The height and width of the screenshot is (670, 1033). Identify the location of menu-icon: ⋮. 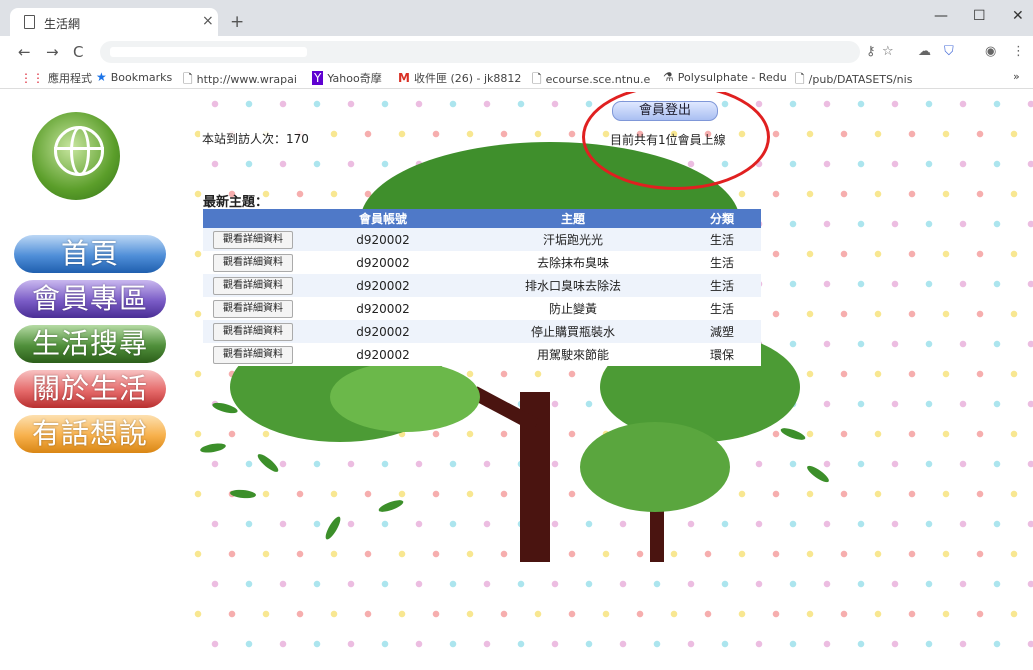
(1018, 51).